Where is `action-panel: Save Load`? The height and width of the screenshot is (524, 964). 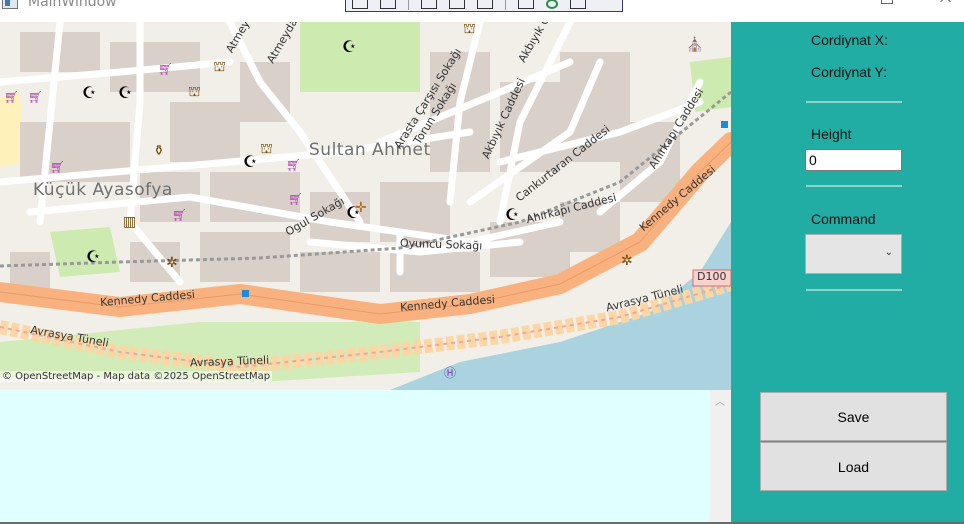
action-panel: Save Load is located at coordinates (847, 457).